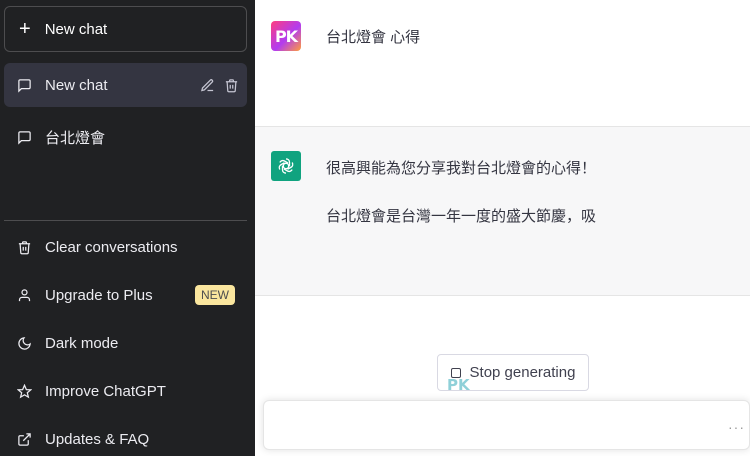  Describe the element at coordinates (215, 295) in the screenshot. I see `new-badge: NEW` at that location.